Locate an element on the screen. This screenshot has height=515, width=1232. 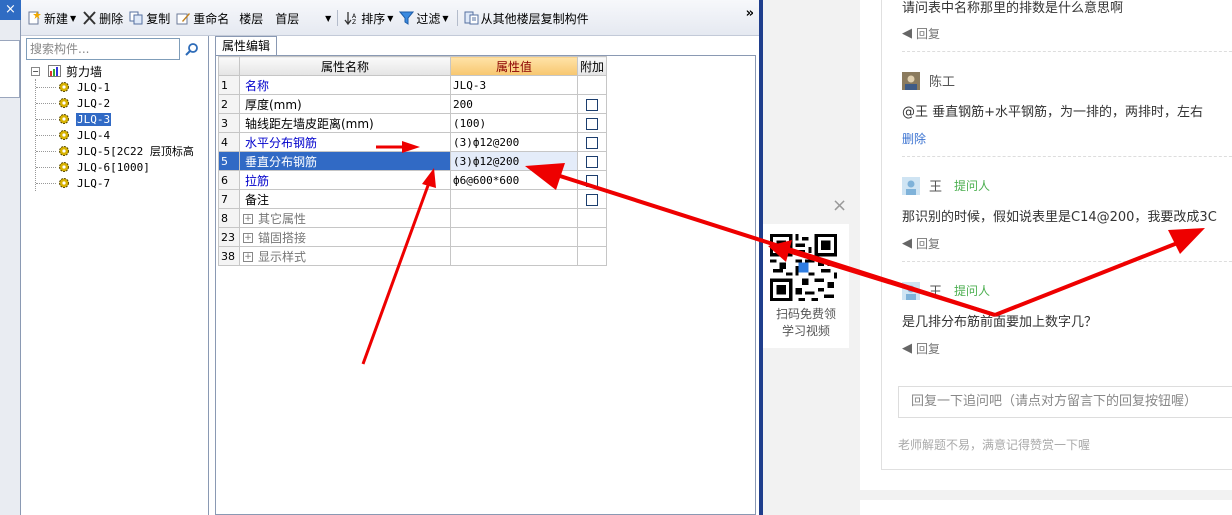
floor-select: 首层 ▼ is located at coordinates (303, 18).